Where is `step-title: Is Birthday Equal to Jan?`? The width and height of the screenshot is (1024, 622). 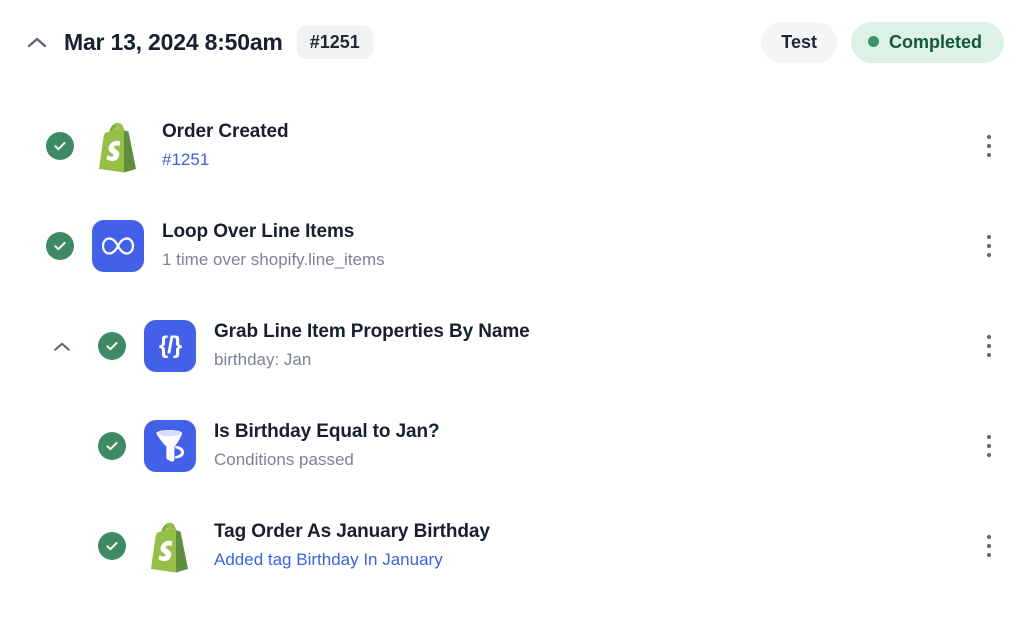
step-title: Is Birthday Equal to Jan? is located at coordinates (327, 432).